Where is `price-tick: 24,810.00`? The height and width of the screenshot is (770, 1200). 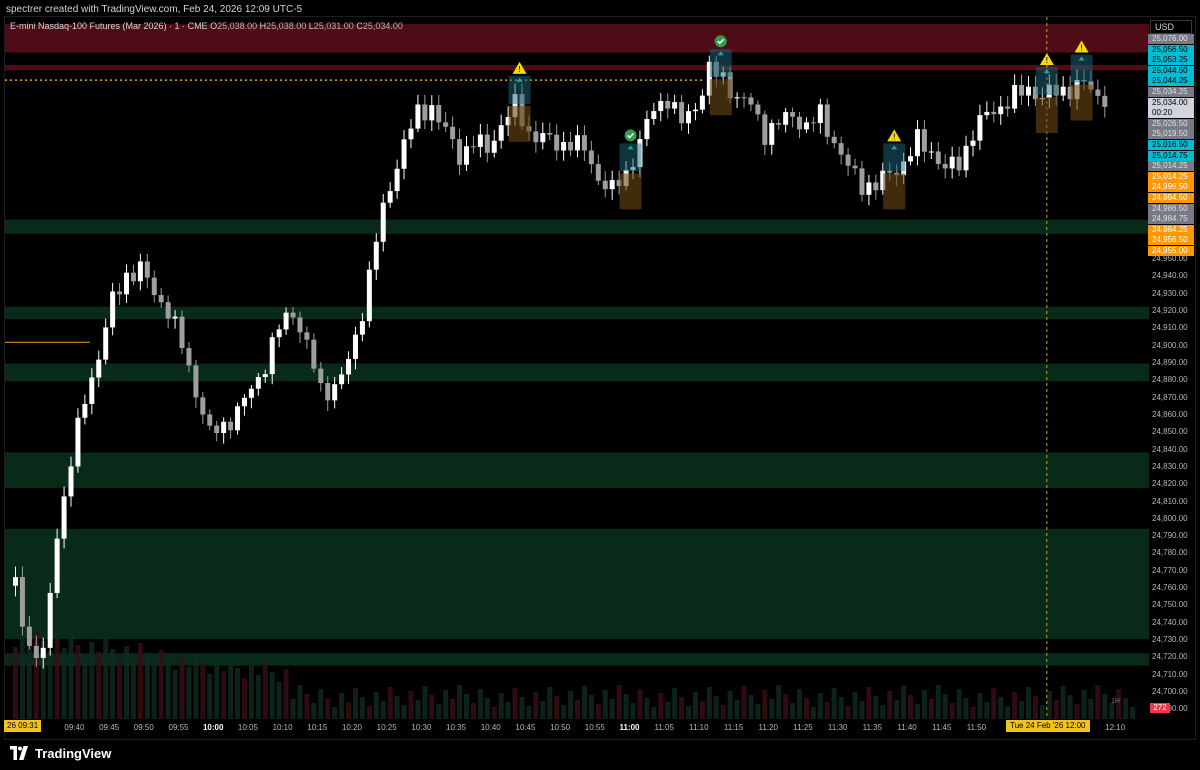 price-tick: 24,810.00 is located at coordinates (1170, 501).